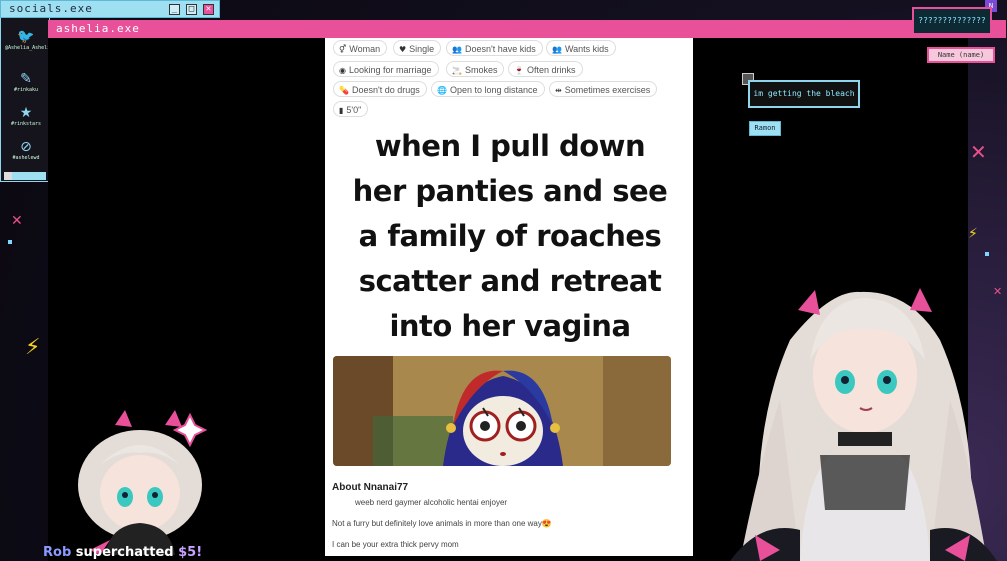  Describe the element at coordinates (961, 55) in the screenshot. I see `chat-username: Name (name)` at that location.